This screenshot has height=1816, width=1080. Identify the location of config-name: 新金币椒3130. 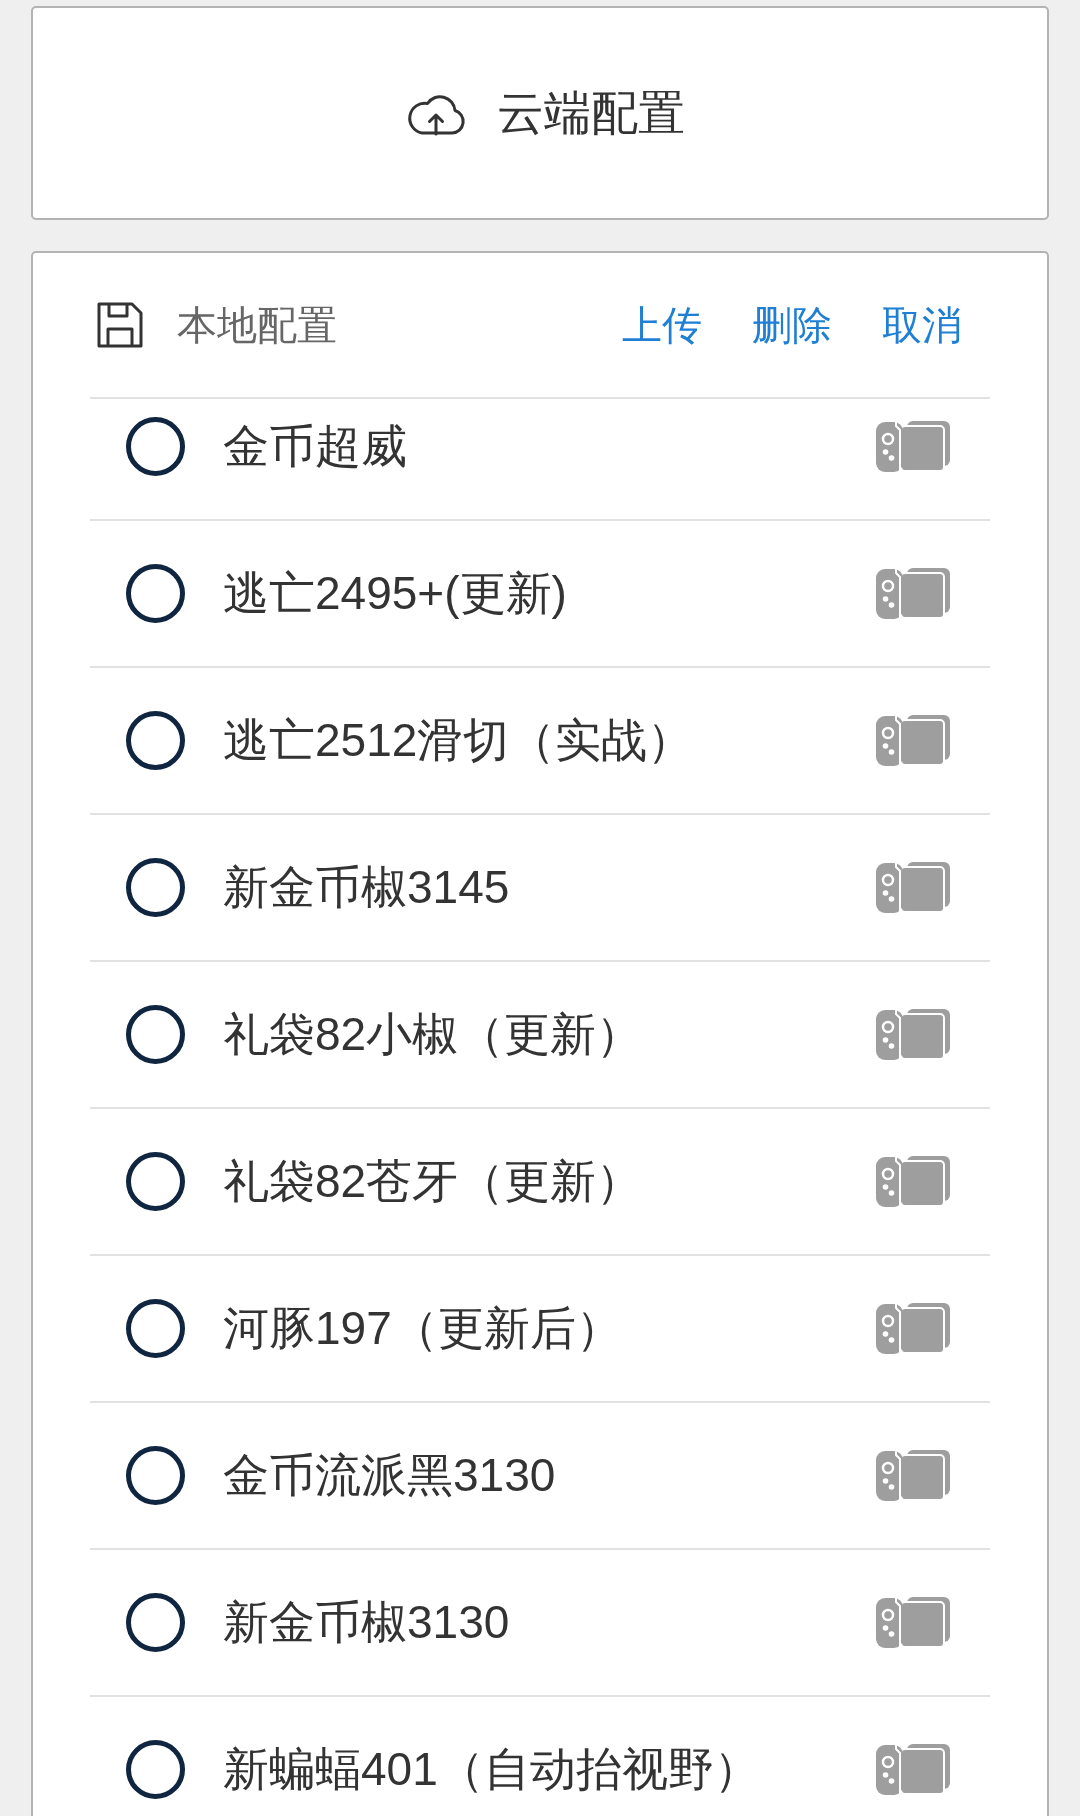
(367, 1622).